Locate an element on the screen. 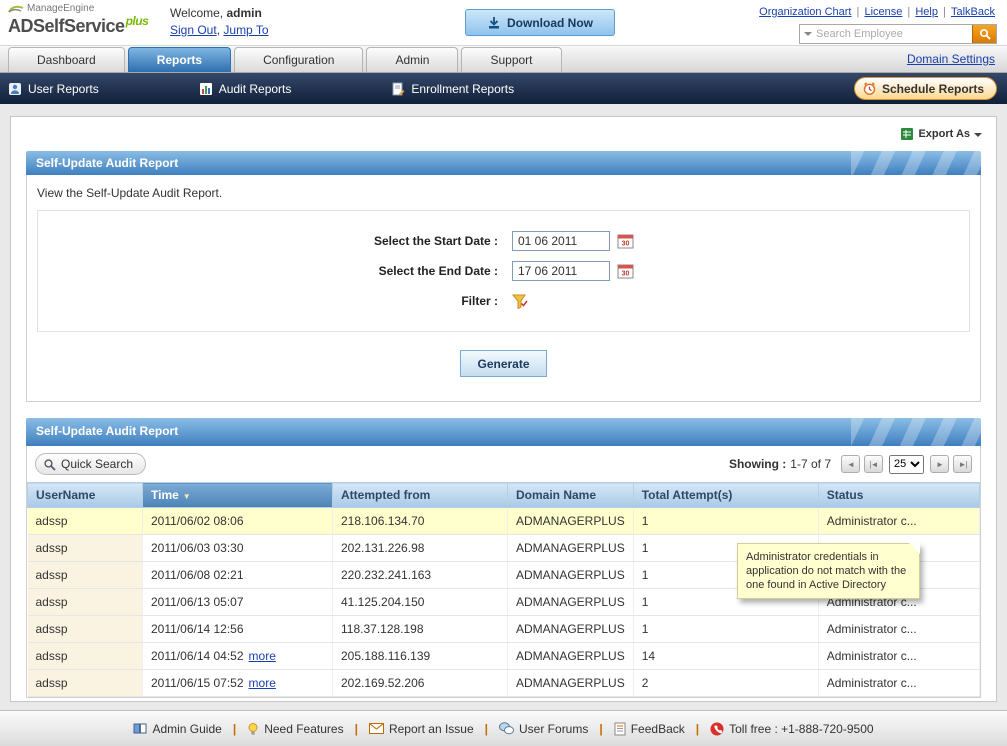 The image size is (1007, 746). document-icon is located at coordinates (620, 729).